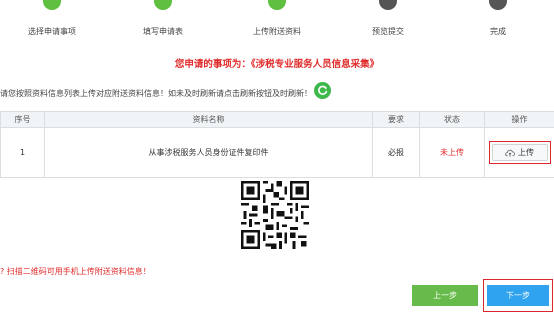 This screenshot has width=554, height=318. I want to click on document-name: 从事涉税服务人员身份证件复印件, so click(208, 152).